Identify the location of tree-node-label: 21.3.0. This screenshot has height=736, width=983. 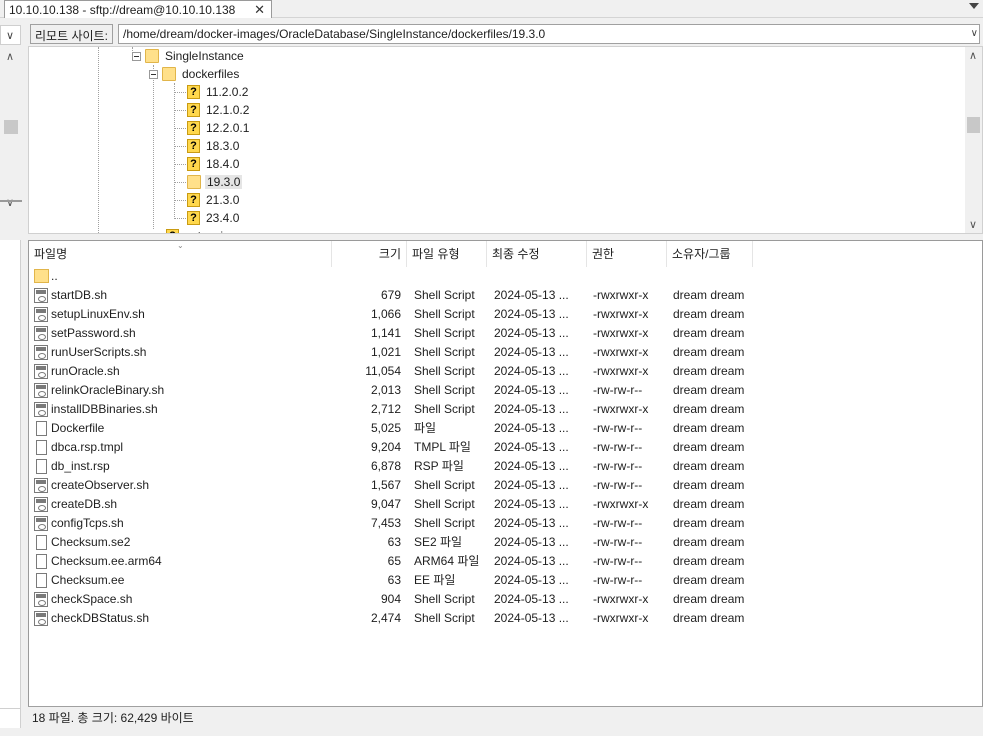
(223, 200).